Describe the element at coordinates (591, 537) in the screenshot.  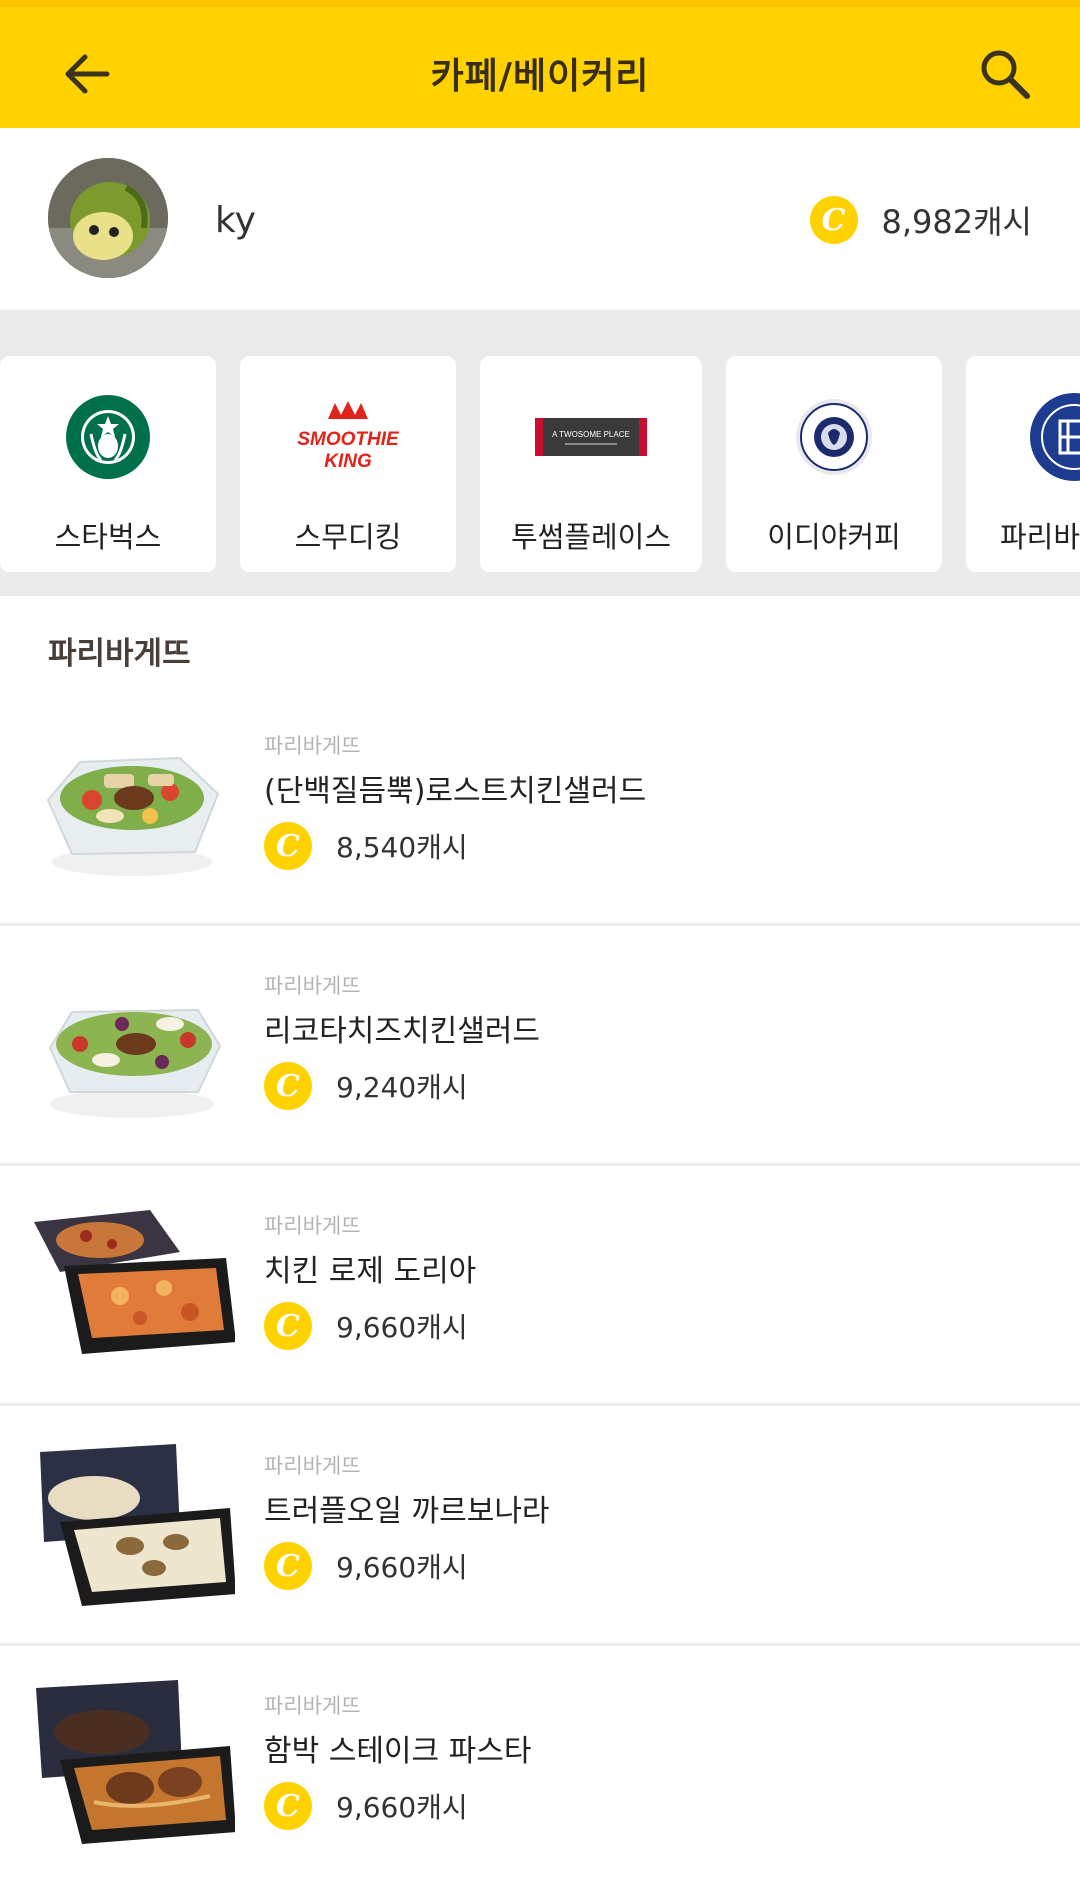
I see `brand-label: 투썸플레이스` at that location.